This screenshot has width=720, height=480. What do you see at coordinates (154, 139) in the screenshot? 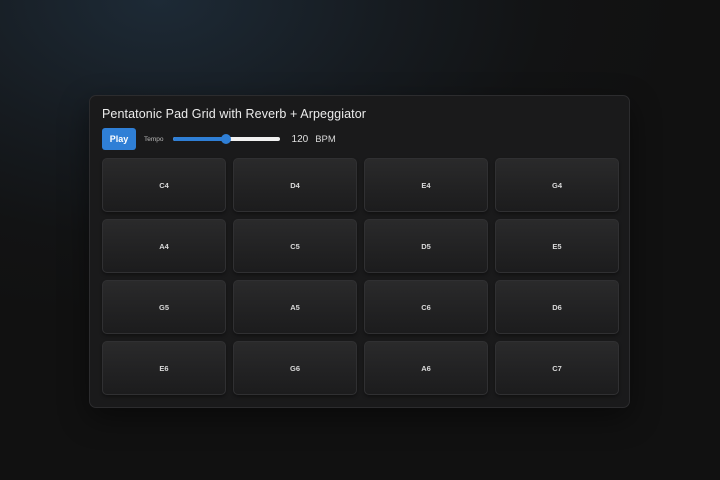
I see `tempo-label: Tempo` at bounding box center [154, 139].